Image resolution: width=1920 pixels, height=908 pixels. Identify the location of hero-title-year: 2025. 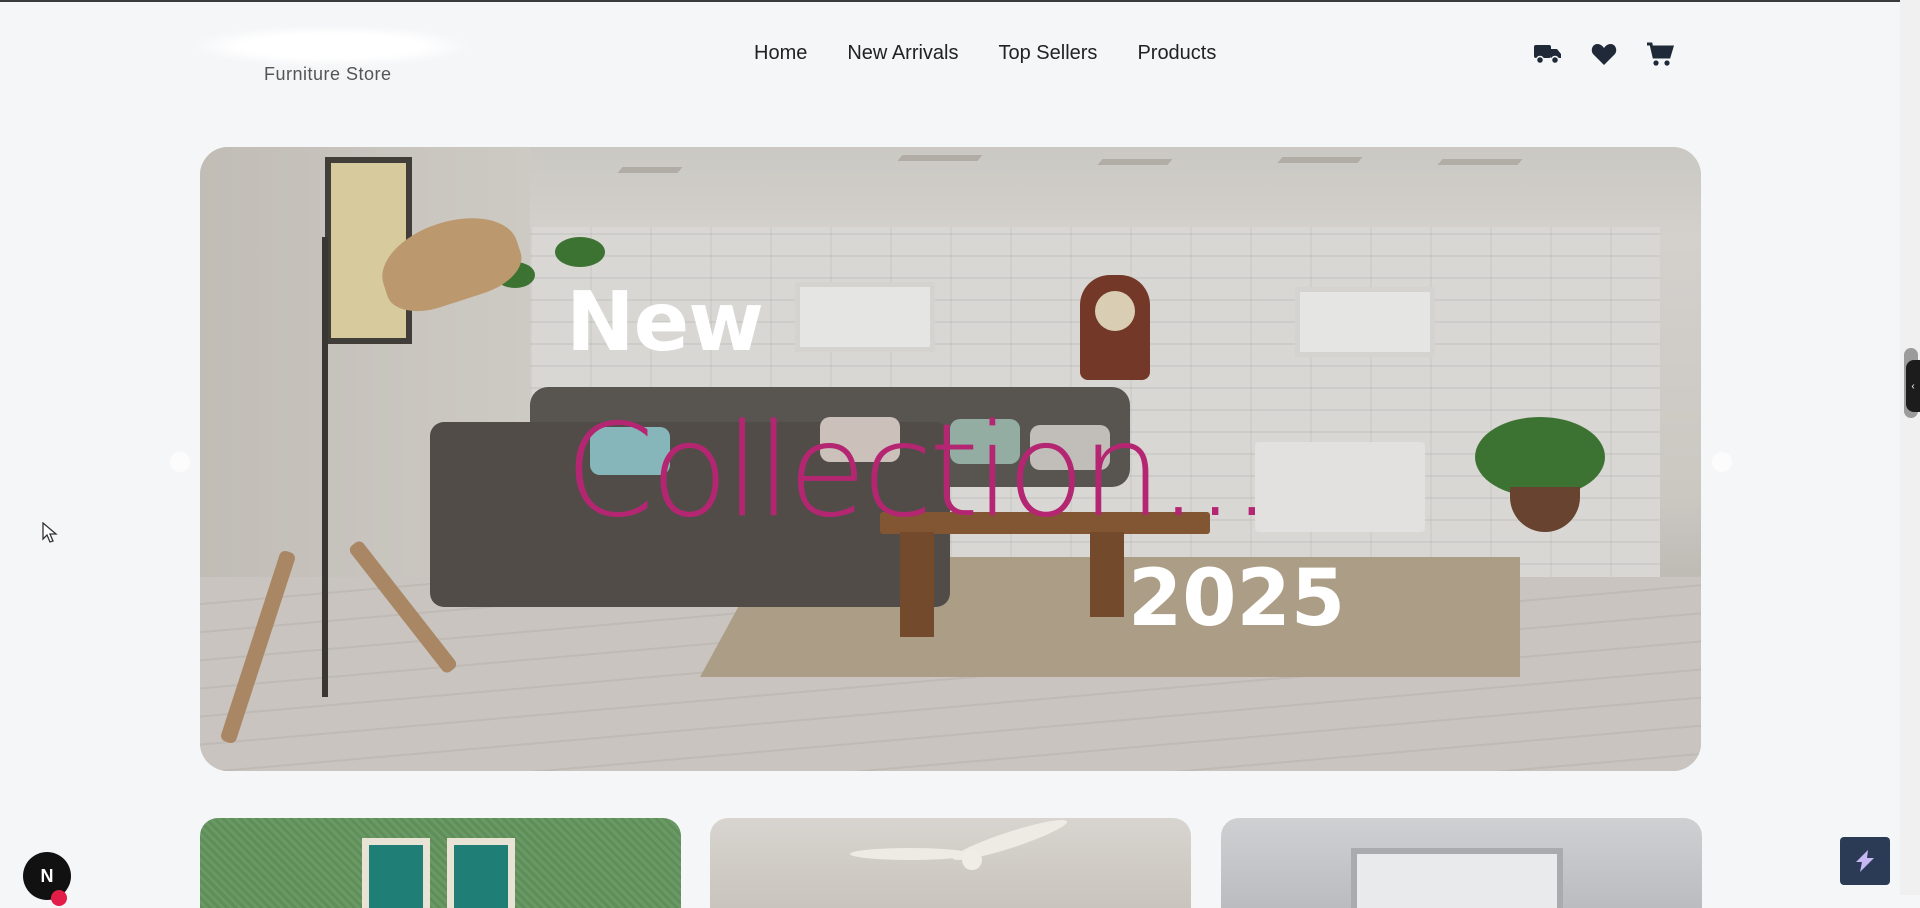
(1237, 599).